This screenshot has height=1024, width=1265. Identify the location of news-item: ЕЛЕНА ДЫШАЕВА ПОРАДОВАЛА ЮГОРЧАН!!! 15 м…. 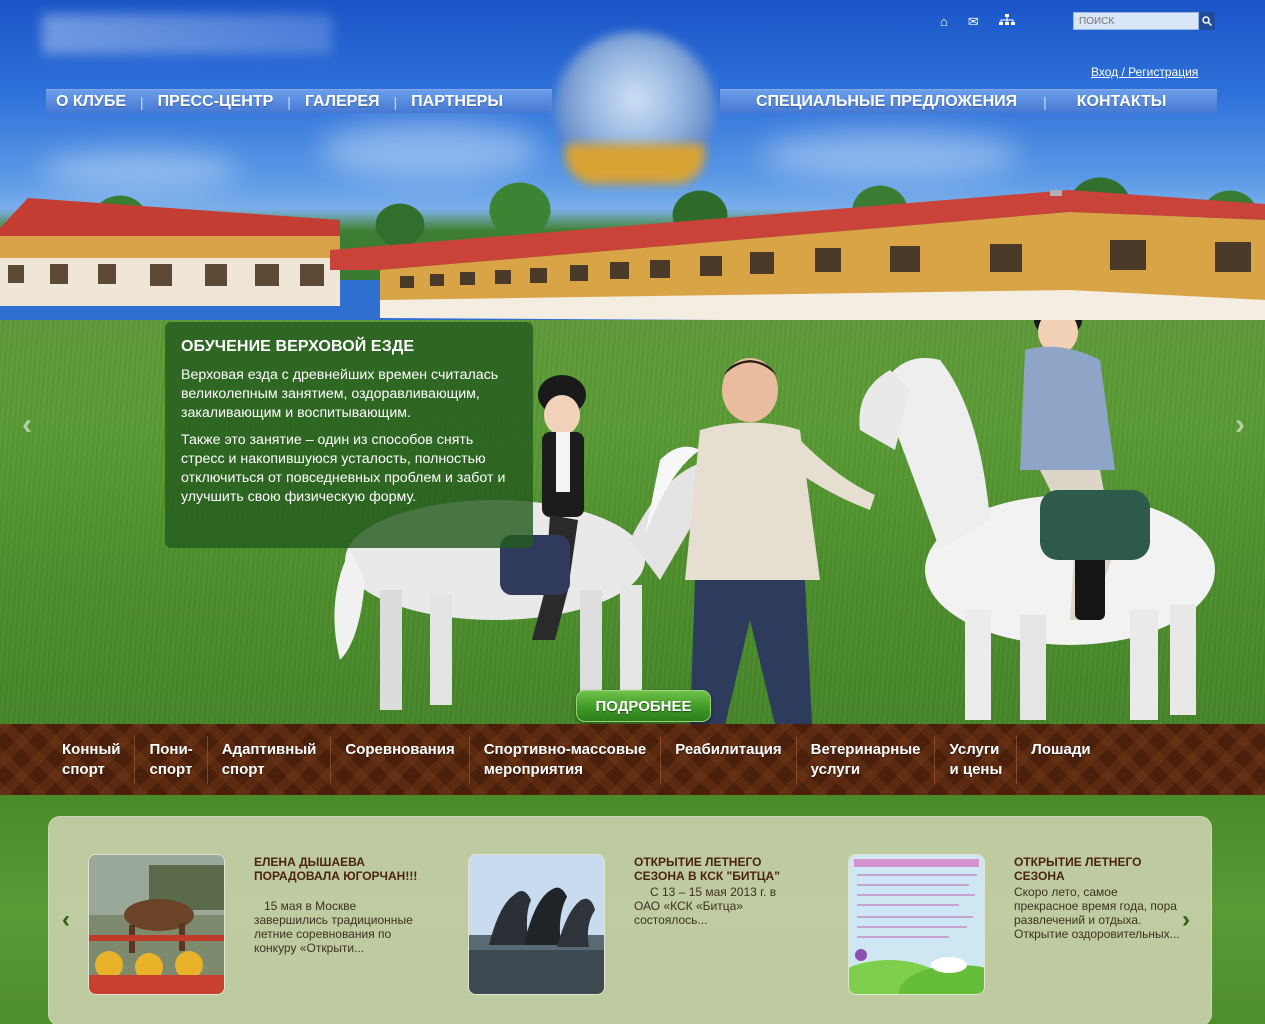
(254, 925).